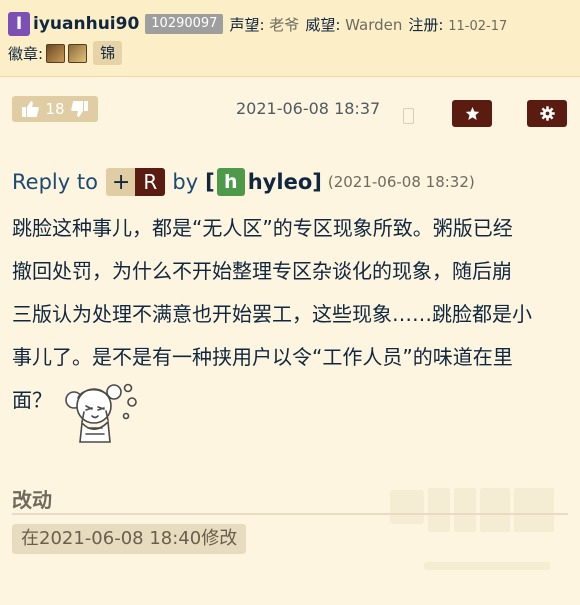 The height and width of the screenshot is (605, 580). I want to click on reputation-label: 声望:, so click(247, 24).